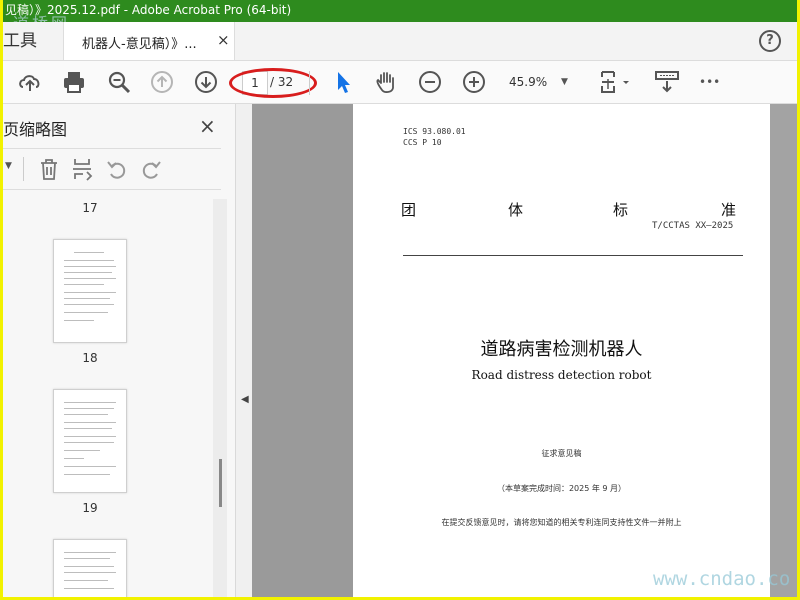  I want to click on document-title-english: Road distress detection robot, so click(561, 375).